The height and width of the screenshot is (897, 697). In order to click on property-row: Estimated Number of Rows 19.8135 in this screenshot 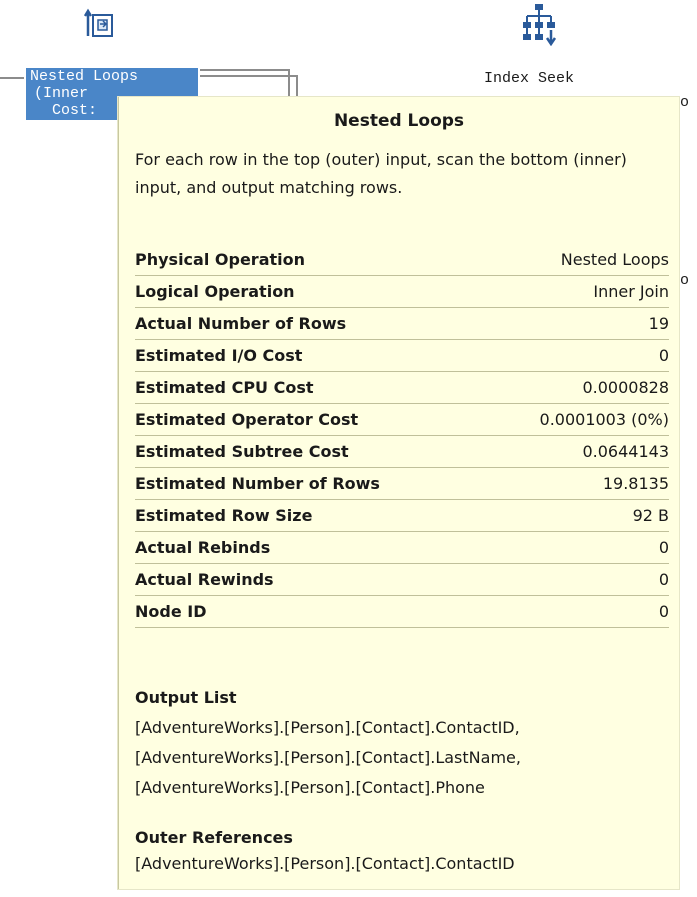, I will do `click(402, 484)`.